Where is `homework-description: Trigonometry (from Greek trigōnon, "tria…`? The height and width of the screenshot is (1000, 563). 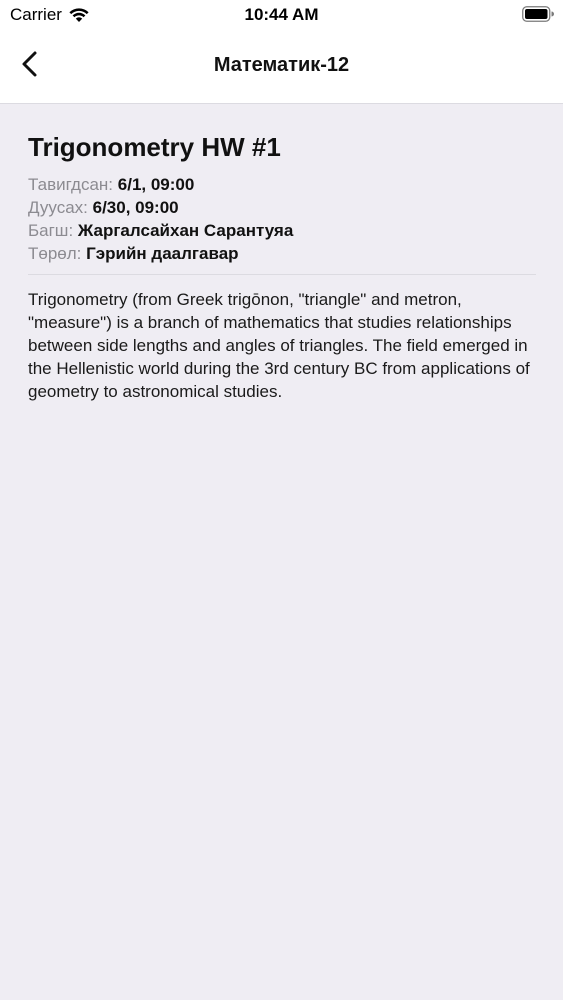
homework-description: Trigonometry (from Greek trigōnon, "tria… is located at coordinates (279, 345).